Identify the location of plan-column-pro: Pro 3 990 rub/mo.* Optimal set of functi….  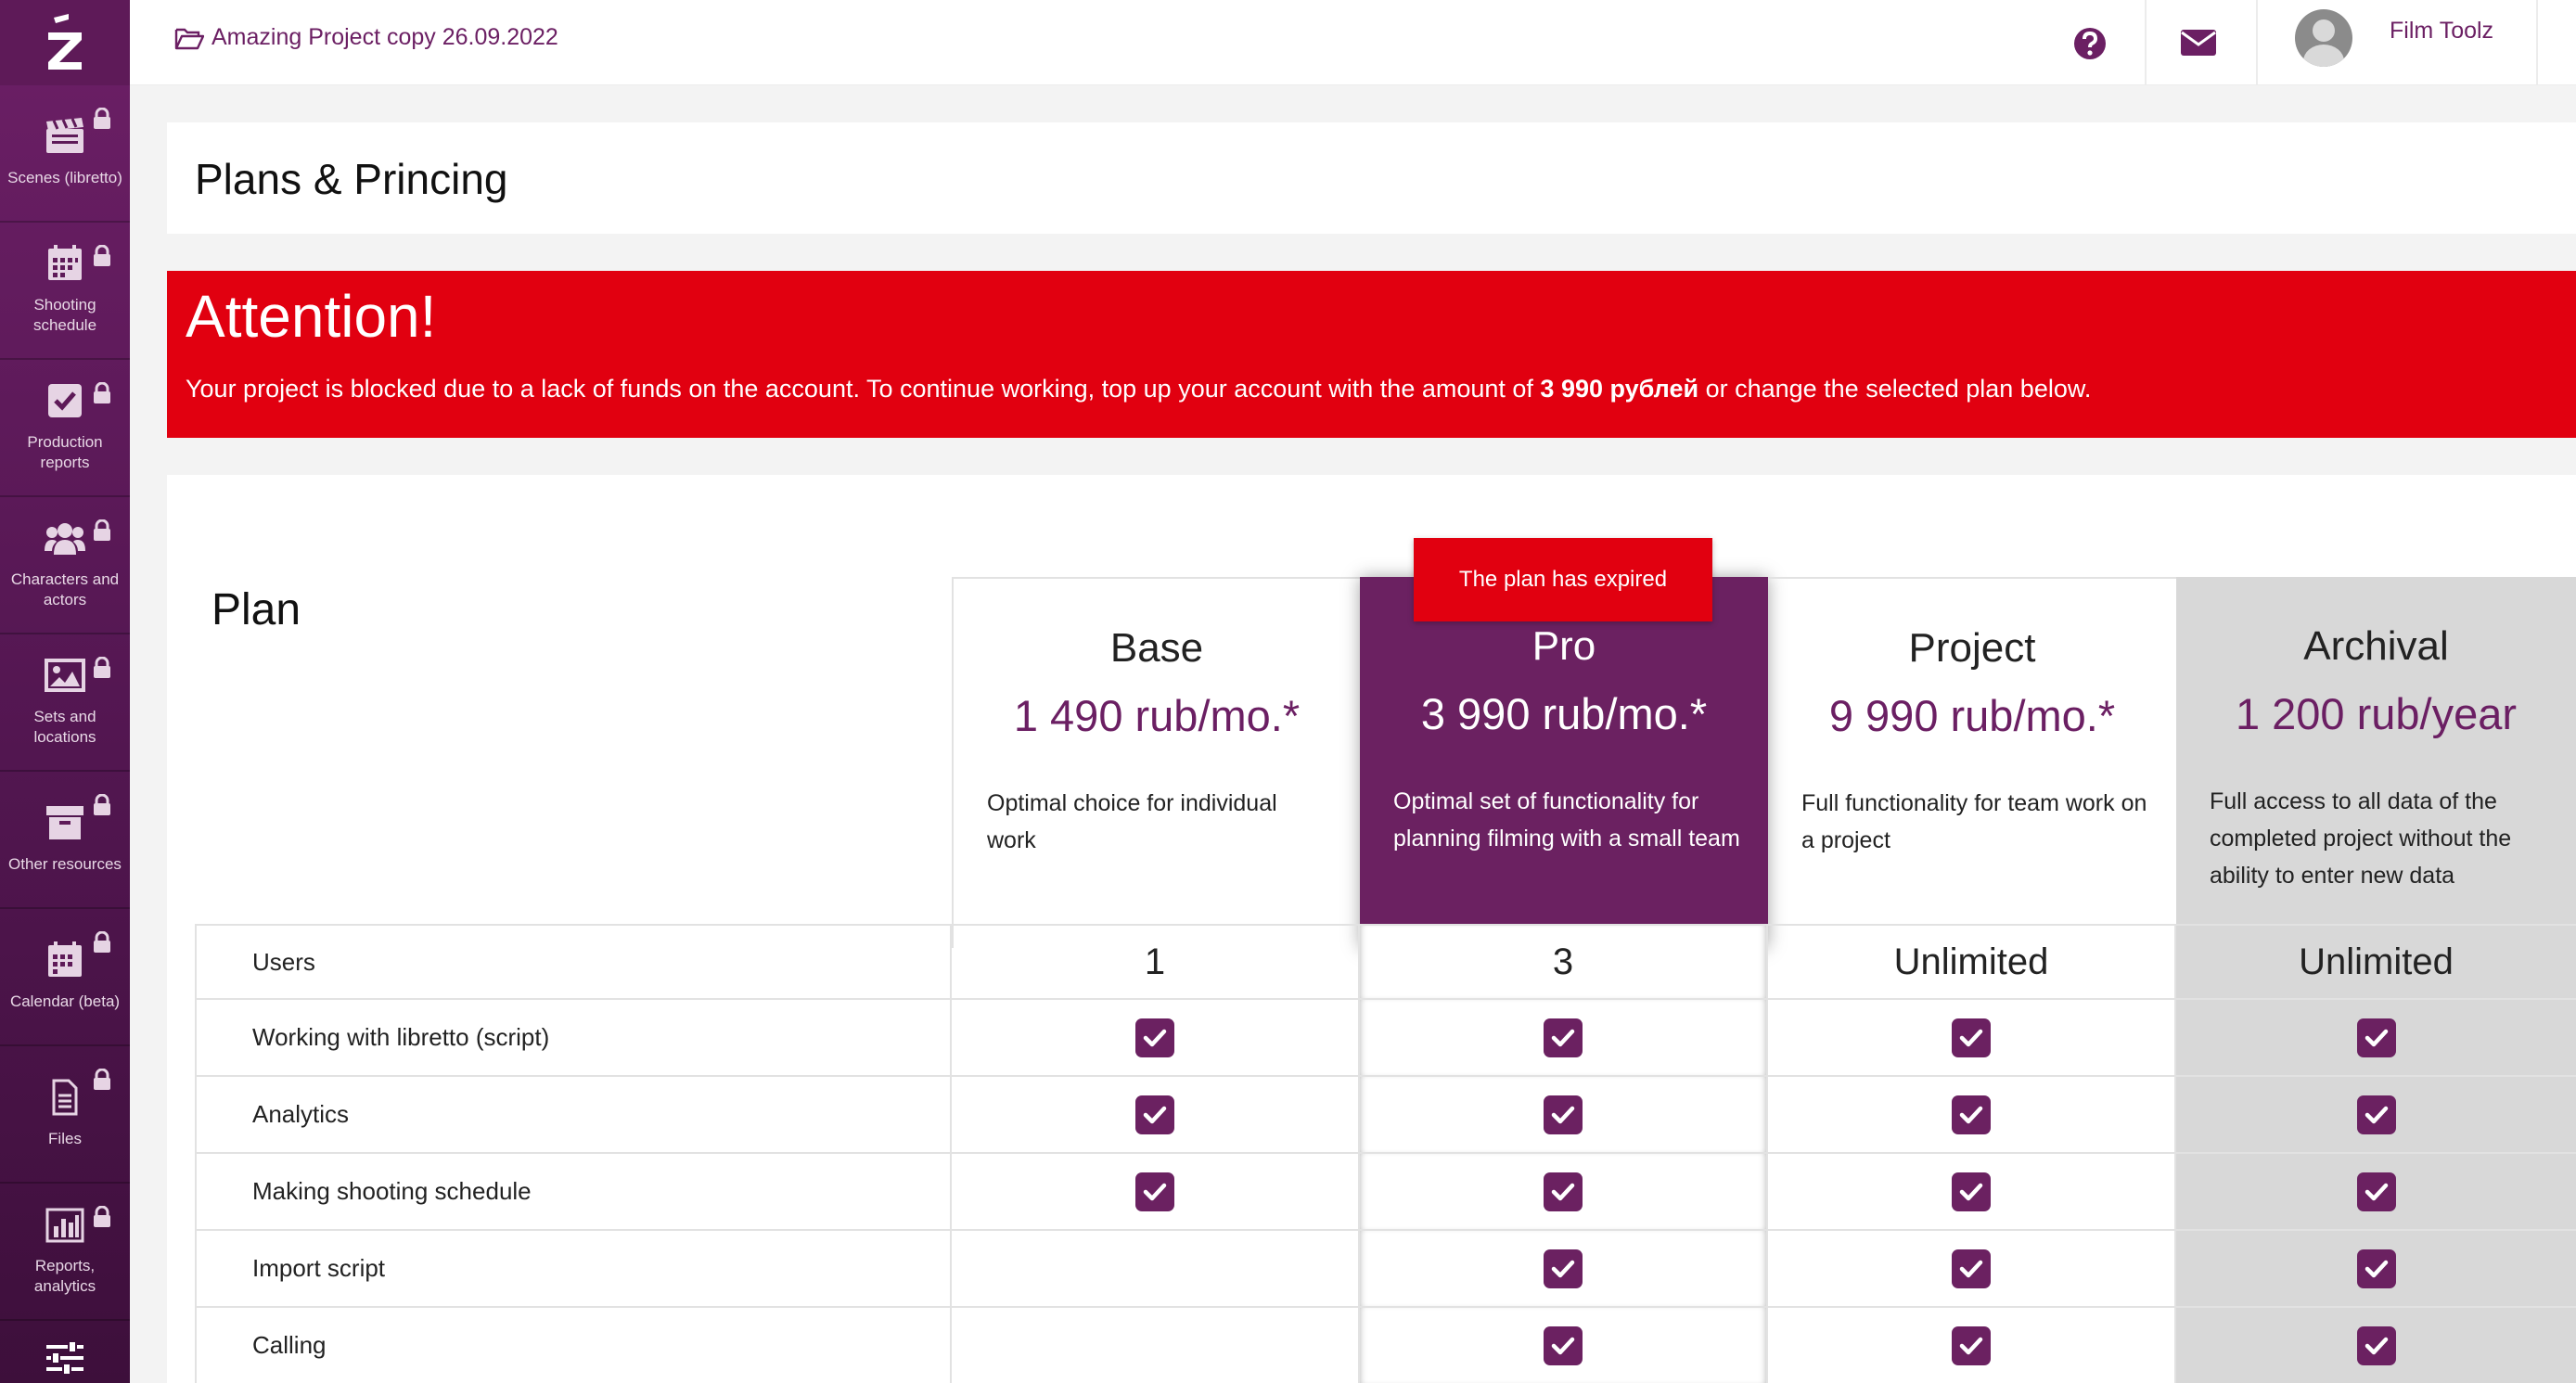
(1564, 762).